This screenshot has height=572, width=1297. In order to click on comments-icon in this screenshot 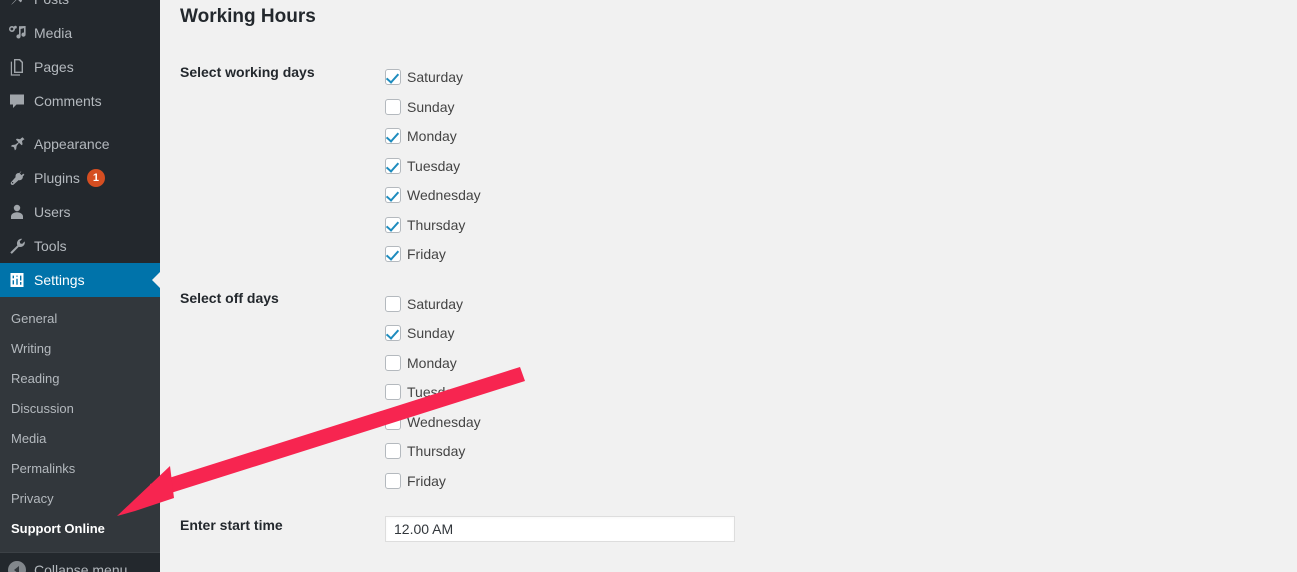, I will do `click(17, 101)`.